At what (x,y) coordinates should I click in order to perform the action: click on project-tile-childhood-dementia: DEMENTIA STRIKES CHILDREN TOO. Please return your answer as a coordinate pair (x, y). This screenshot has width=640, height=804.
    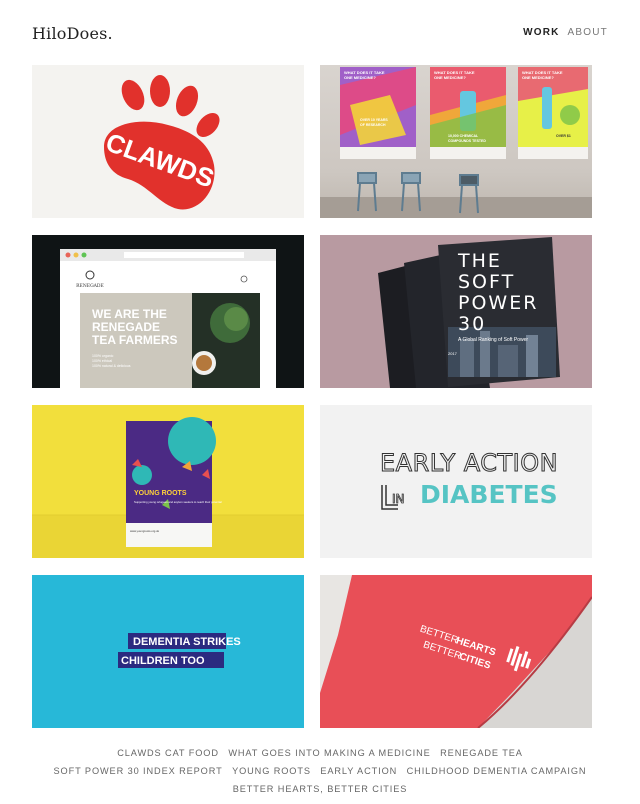
    Looking at the image, I should click on (168, 651).